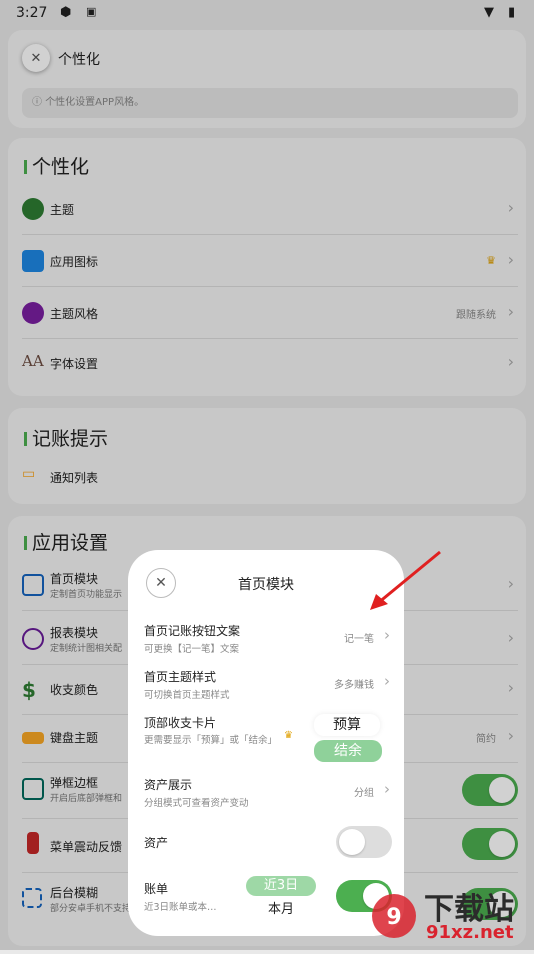 The height and width of the screenshot is (954, 534). What do you see at coordinates (470, 932) in the screenshot?
I see `watermark-domain: 91xz.net` at bounding box center [470, 932].